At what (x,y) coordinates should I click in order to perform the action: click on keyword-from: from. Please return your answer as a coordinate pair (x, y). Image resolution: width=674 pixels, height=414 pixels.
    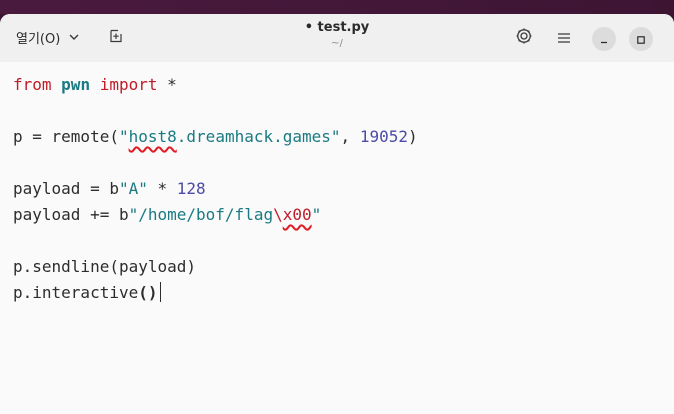
    Looking at the image, I should click on (32, 84).